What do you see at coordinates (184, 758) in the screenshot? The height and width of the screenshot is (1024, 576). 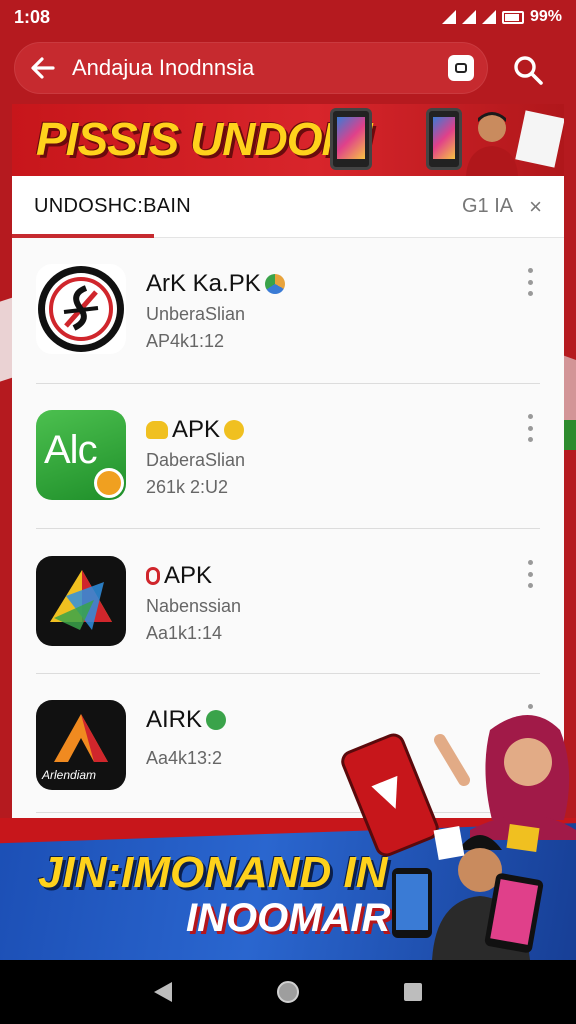 I see `app-meta: Aa4k13:2` at bounding box center [184, 758].